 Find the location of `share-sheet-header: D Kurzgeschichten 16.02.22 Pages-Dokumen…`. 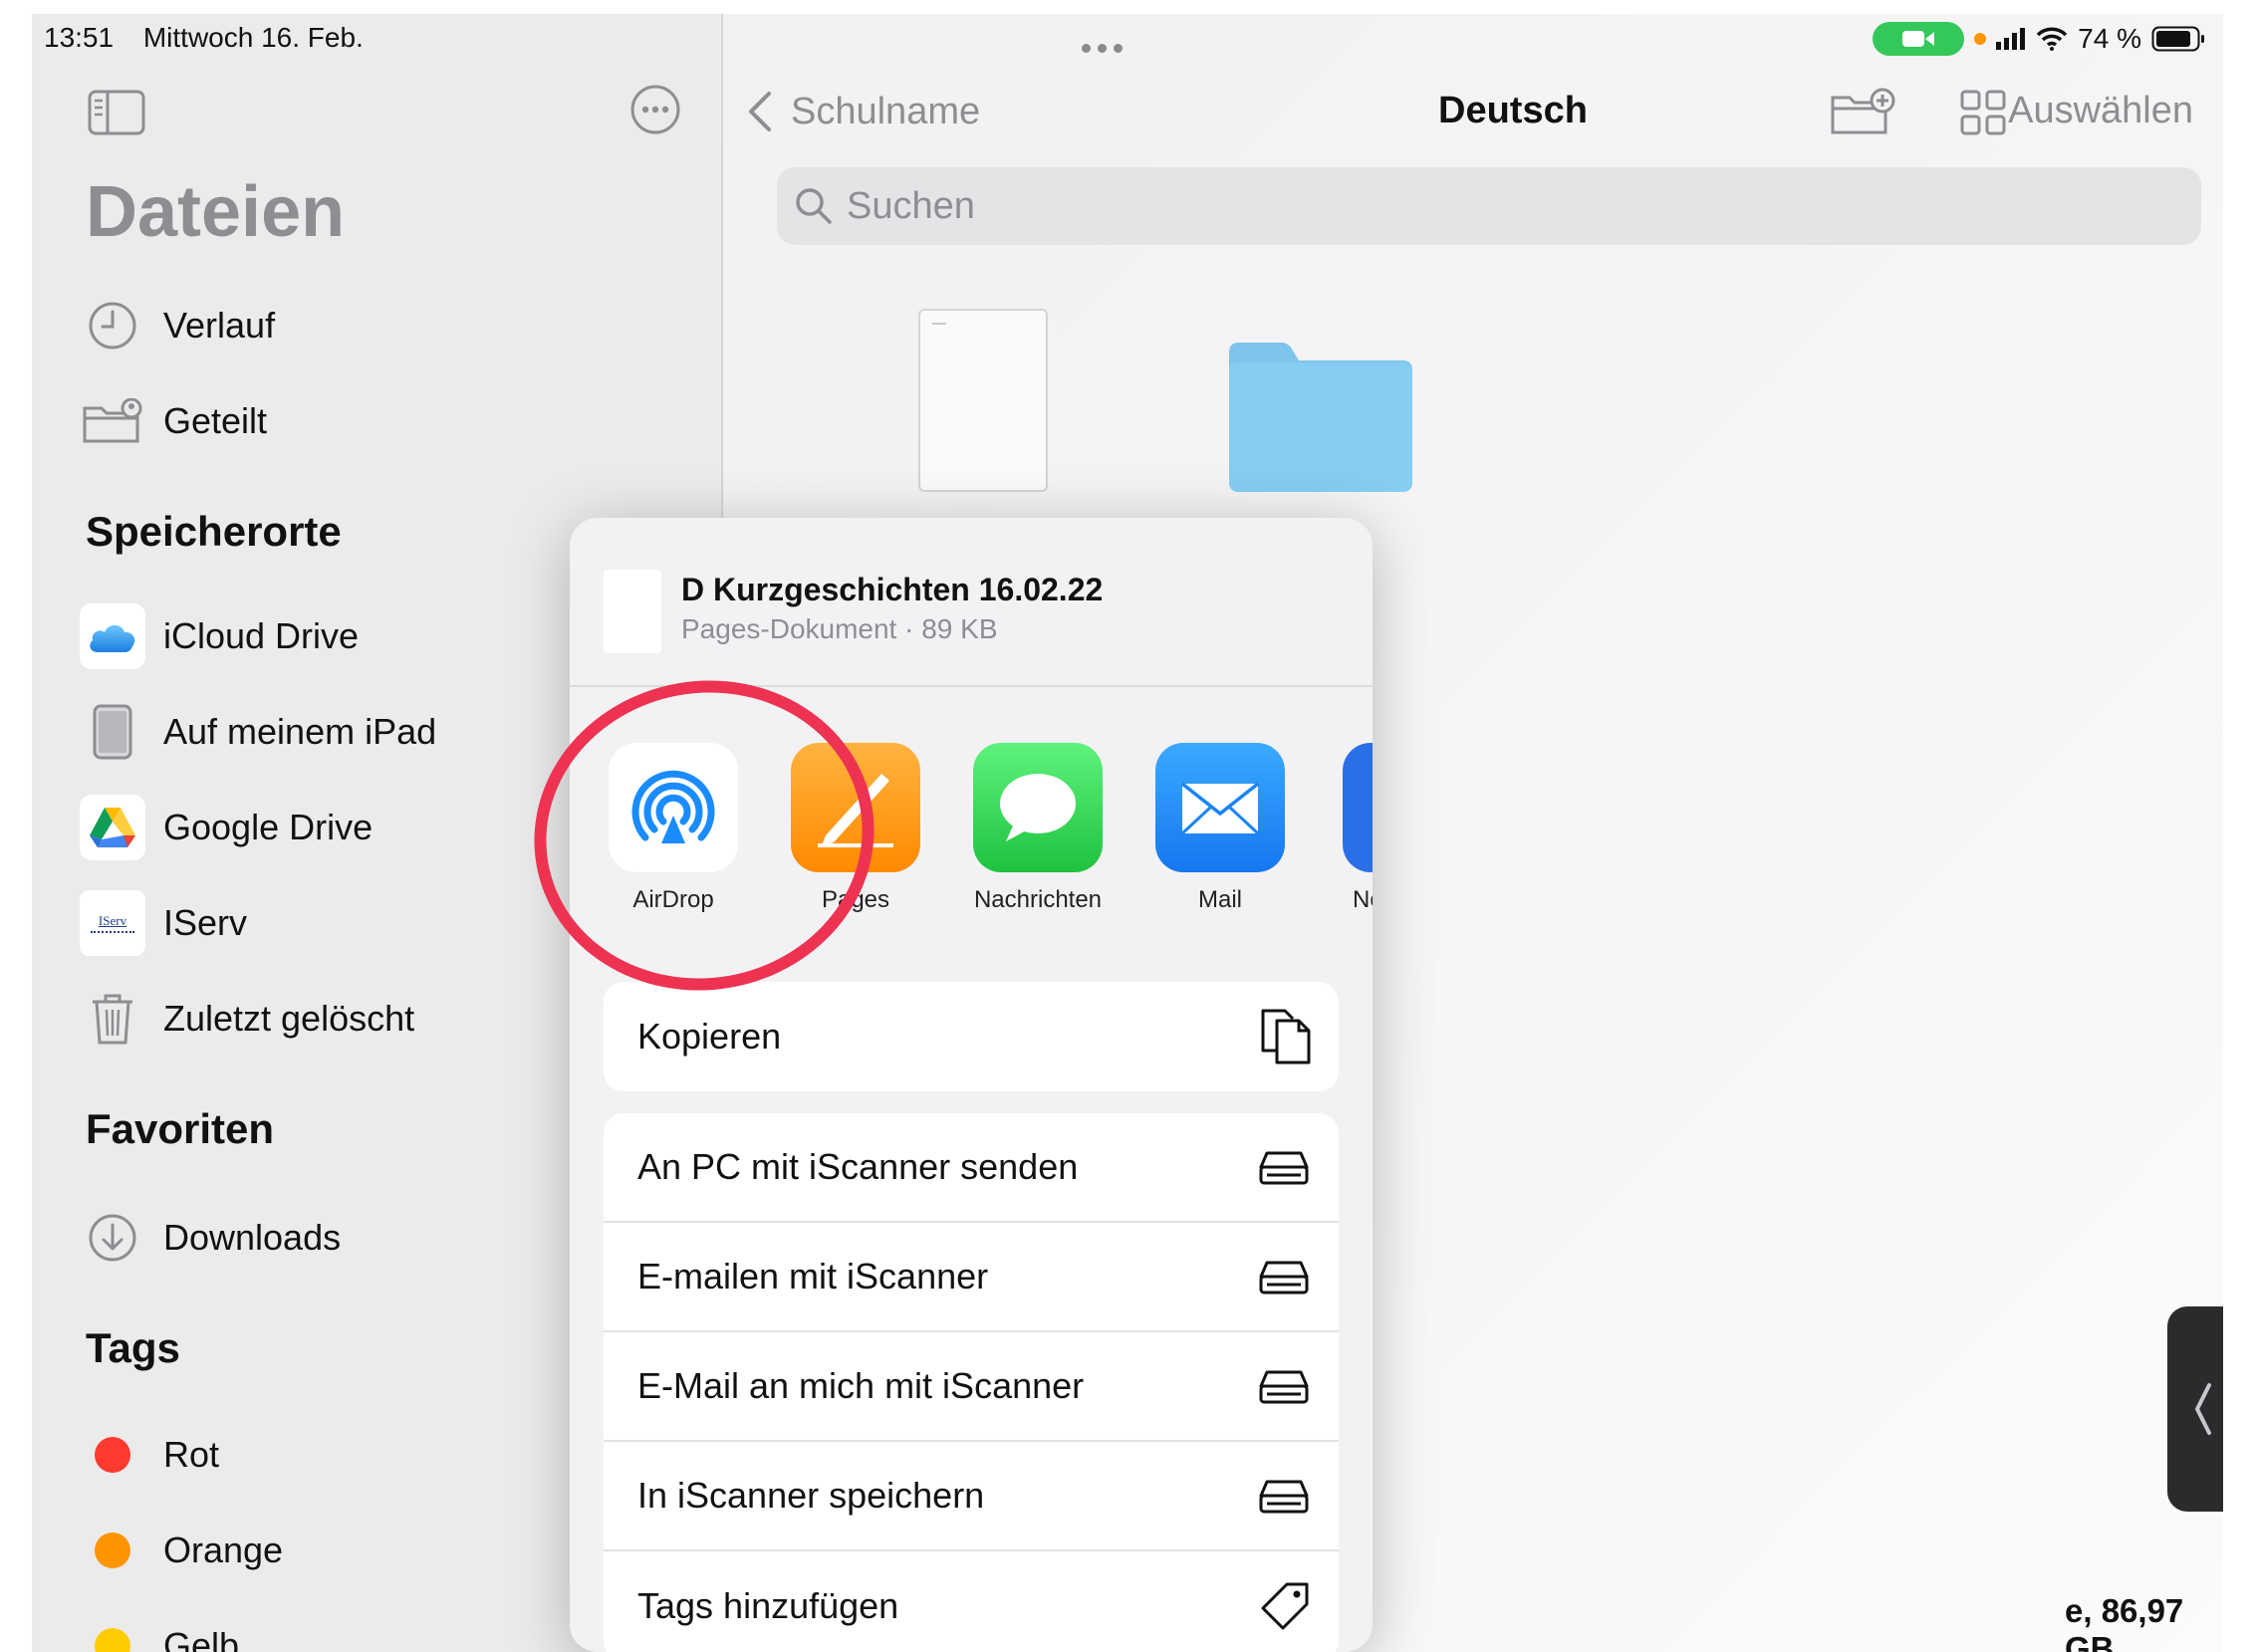

share-sheet-header: D Kurzgeschichten 16.02.22 Pages-Dokumen… is located at coordinates (971, 602).